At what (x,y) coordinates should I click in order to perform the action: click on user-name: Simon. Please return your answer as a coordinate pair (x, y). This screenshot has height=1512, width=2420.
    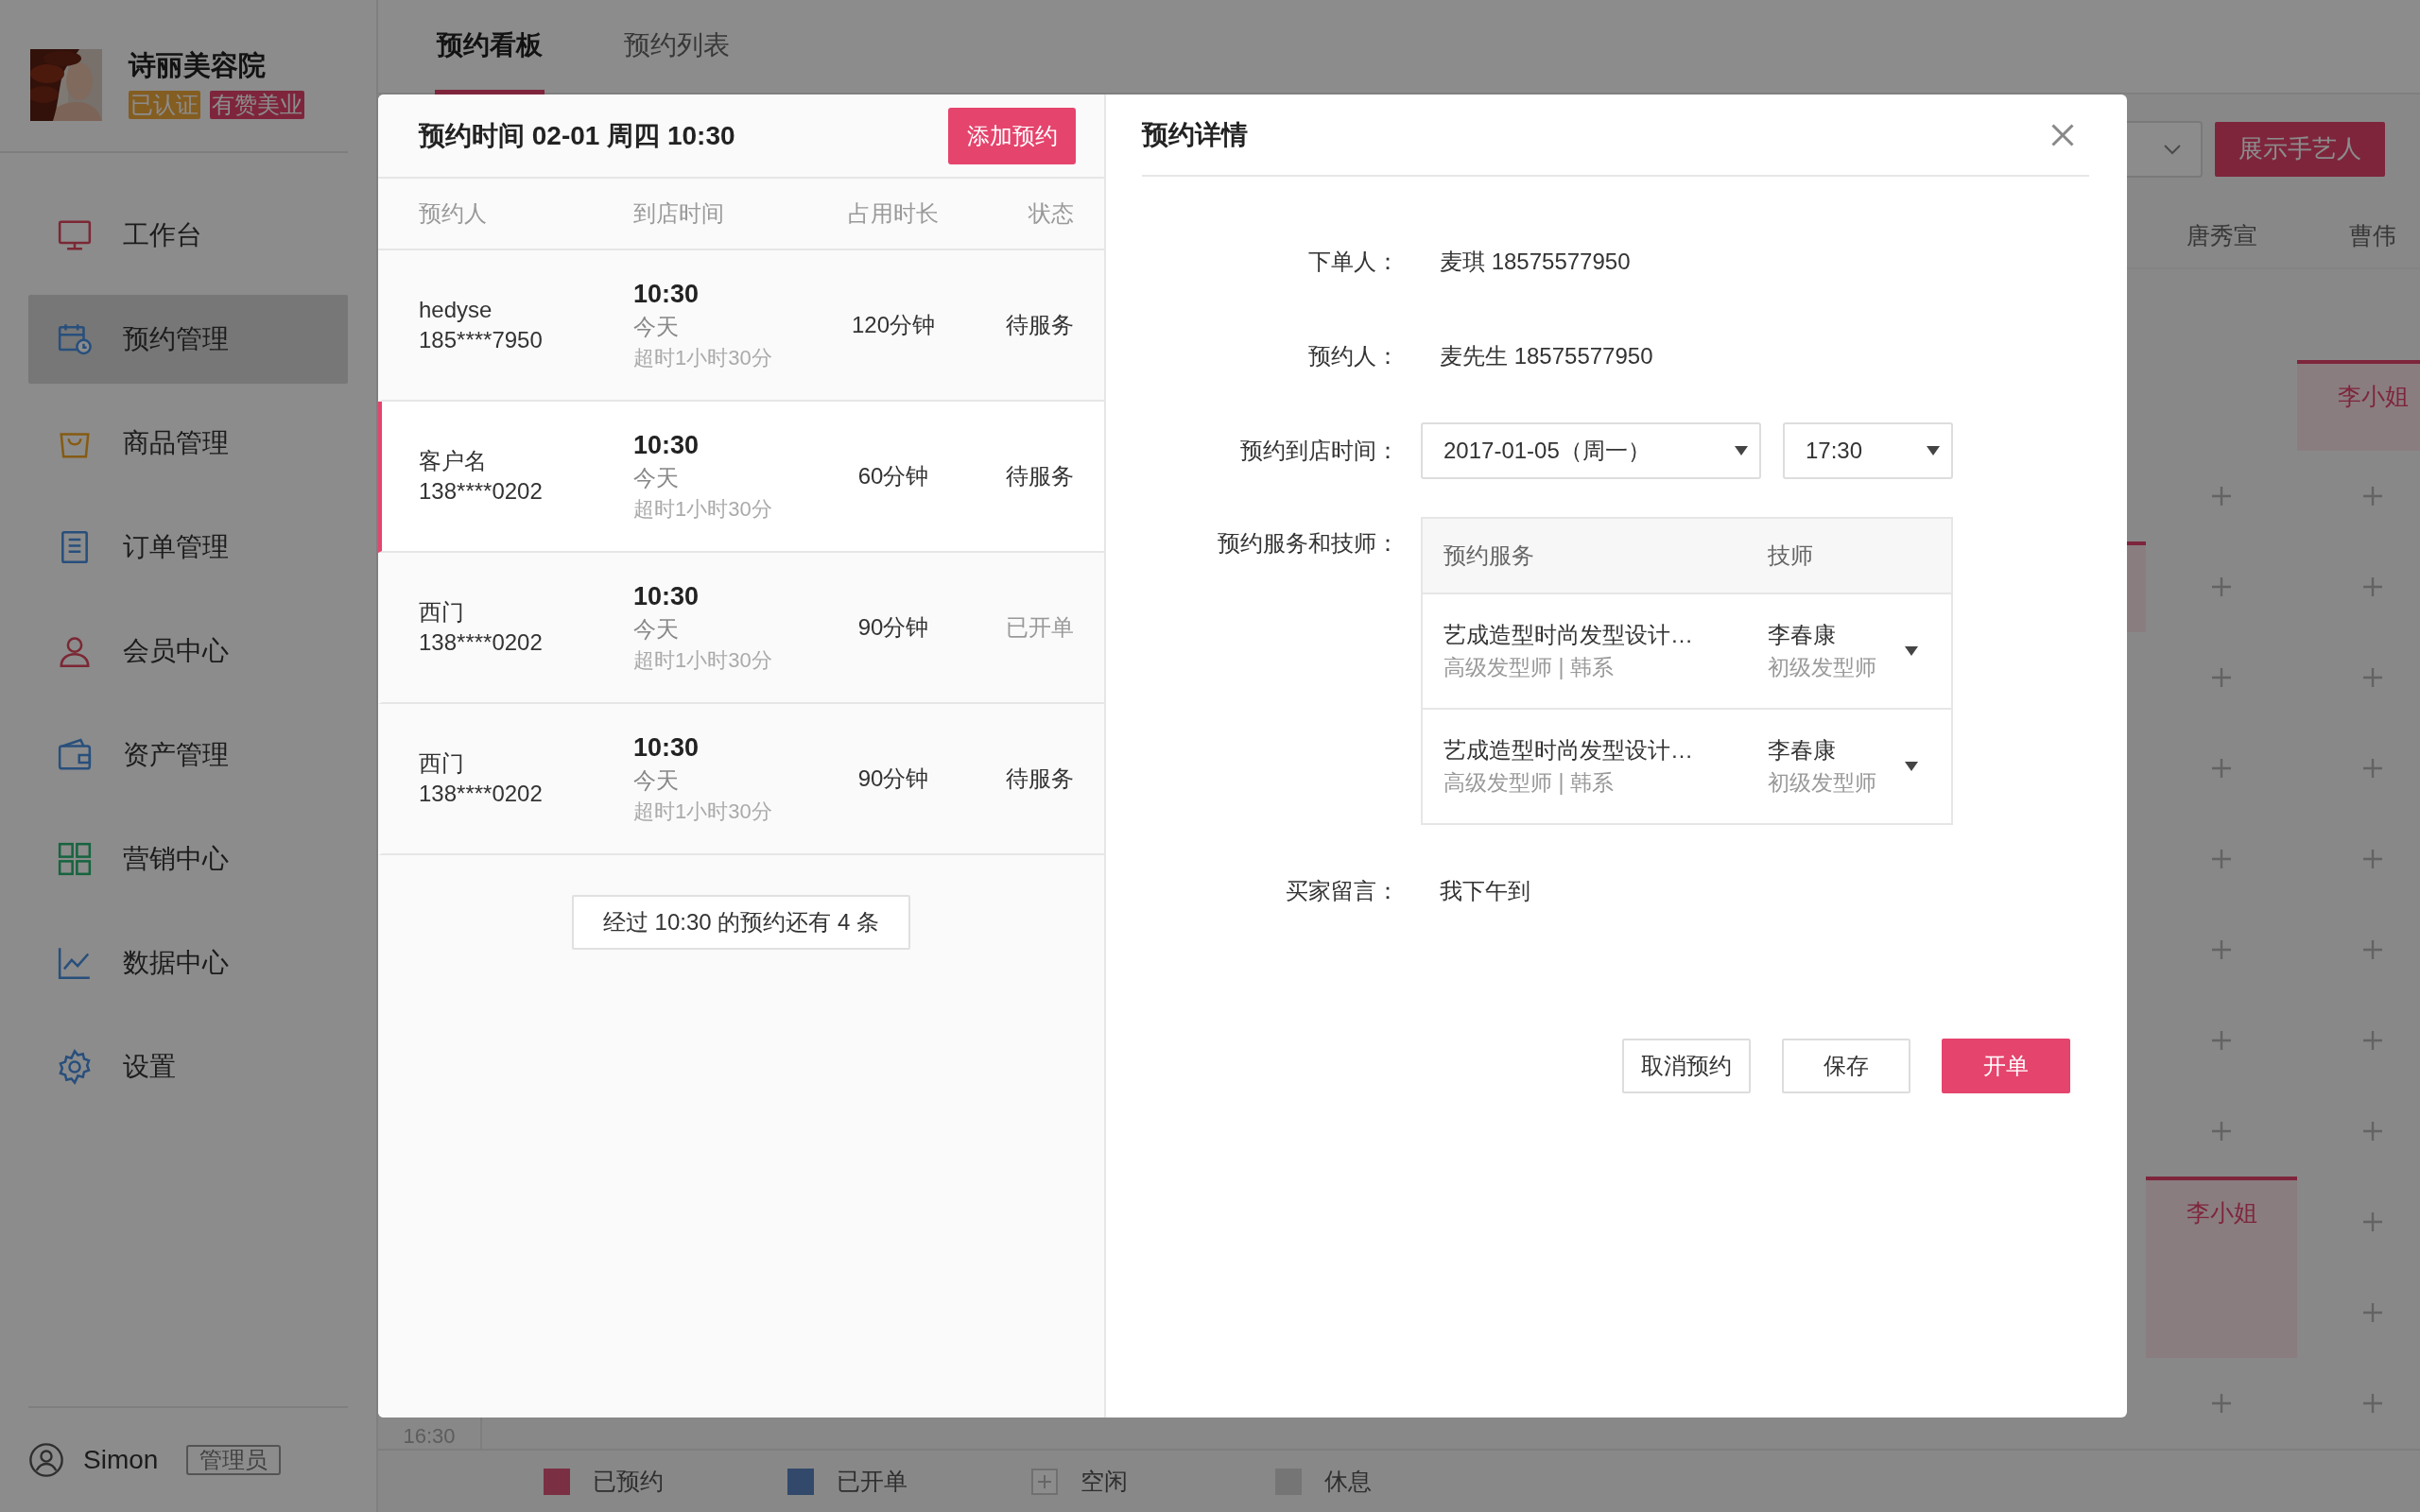
    Looking at the image, I should click on (121, 1460).